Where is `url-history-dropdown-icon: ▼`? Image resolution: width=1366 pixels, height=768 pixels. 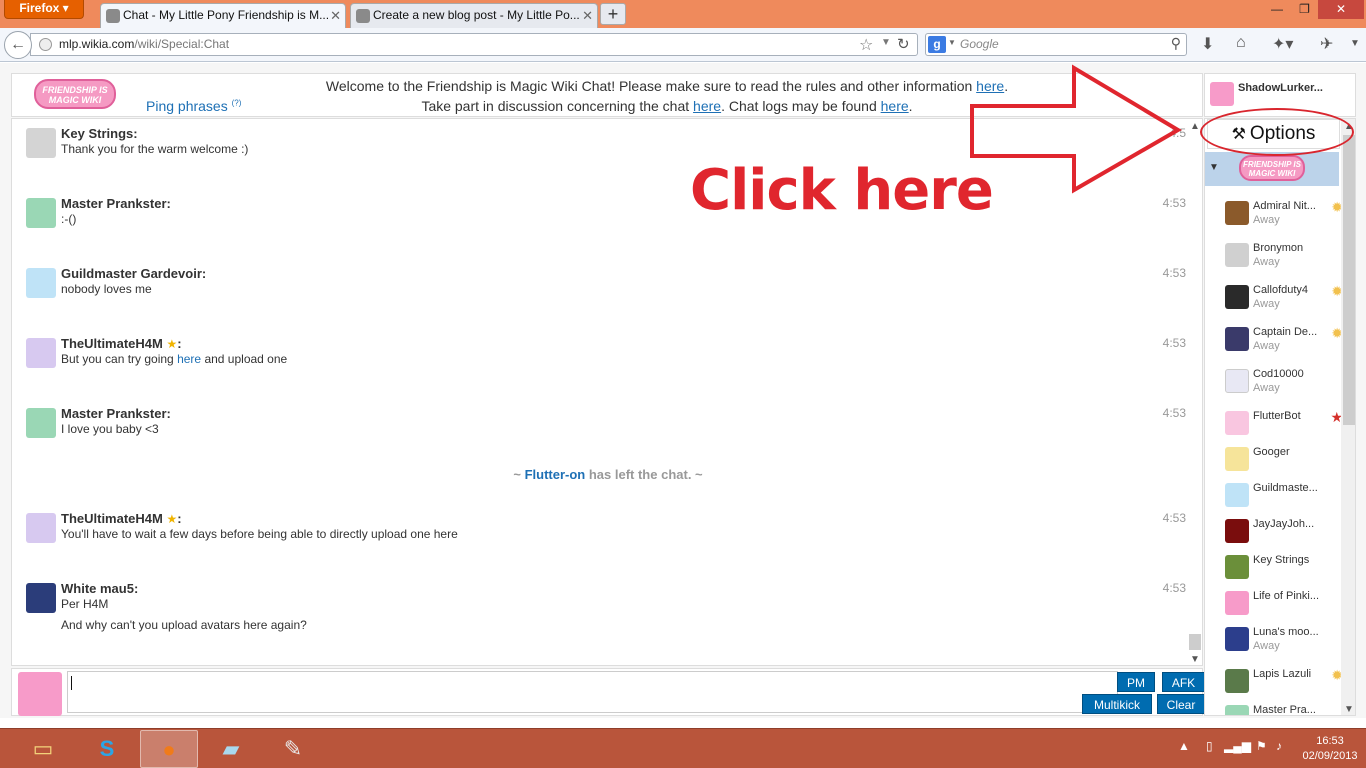 url-history-dropdown-icon: ▼ is located at coordinates (886, 42).